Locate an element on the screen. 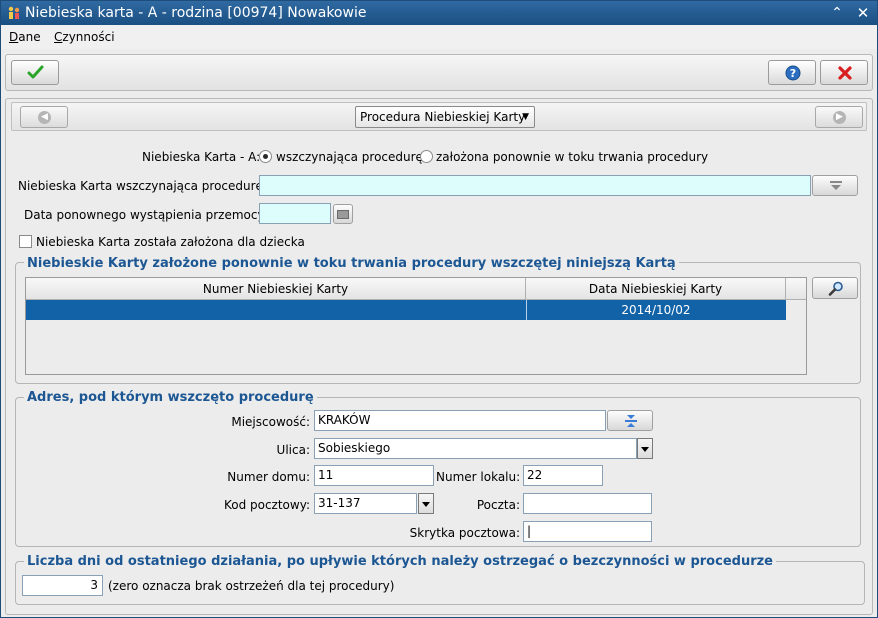  calendar-button is located at coordinates (343, 214).